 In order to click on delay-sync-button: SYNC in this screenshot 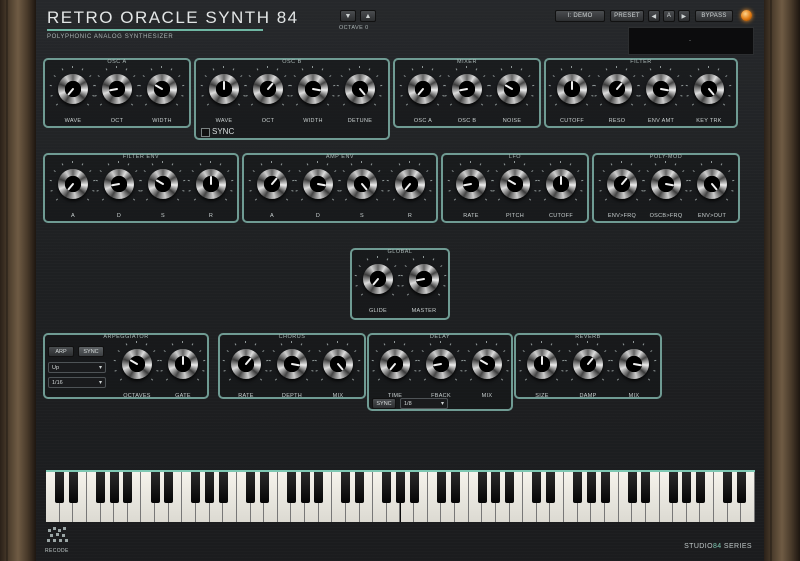, I will do `click(384, 403)`.